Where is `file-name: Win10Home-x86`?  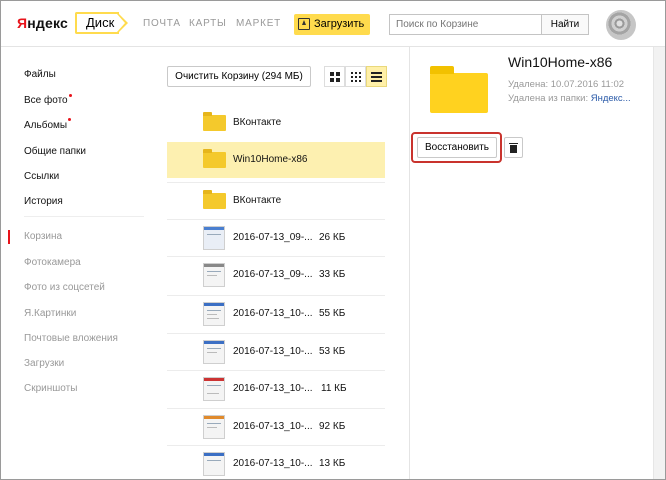
file-name: Win10Home-x86 is located at coordinates (270, 159).